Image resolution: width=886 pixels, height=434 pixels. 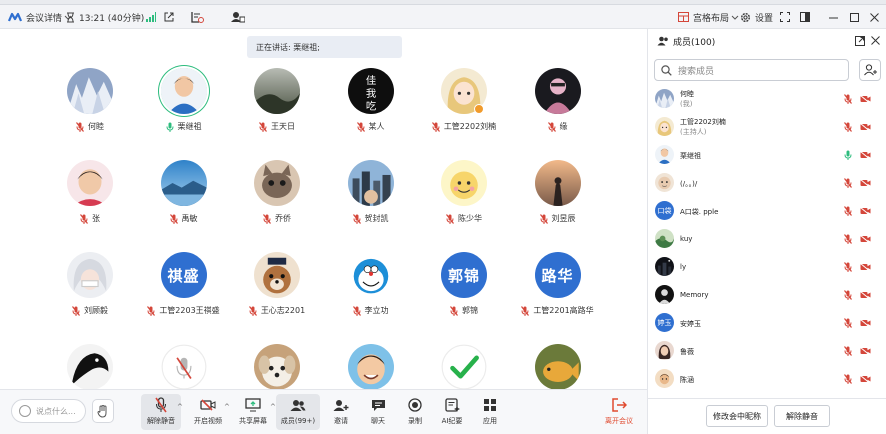 I want to click on rename-button: 修改会中昵称, so click(x=737, y=416).